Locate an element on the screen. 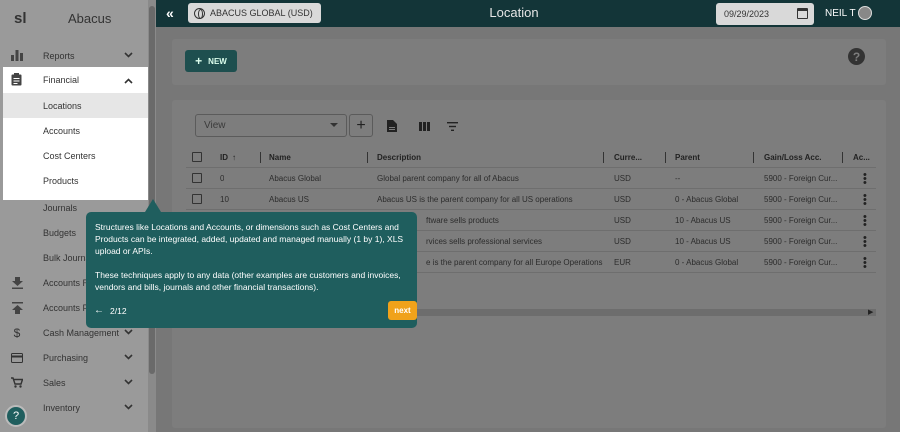 Image resolution: width=900 pixels, height=432 pixels. sidebar-header: sl Abacus is located at coordinates (78, 18).